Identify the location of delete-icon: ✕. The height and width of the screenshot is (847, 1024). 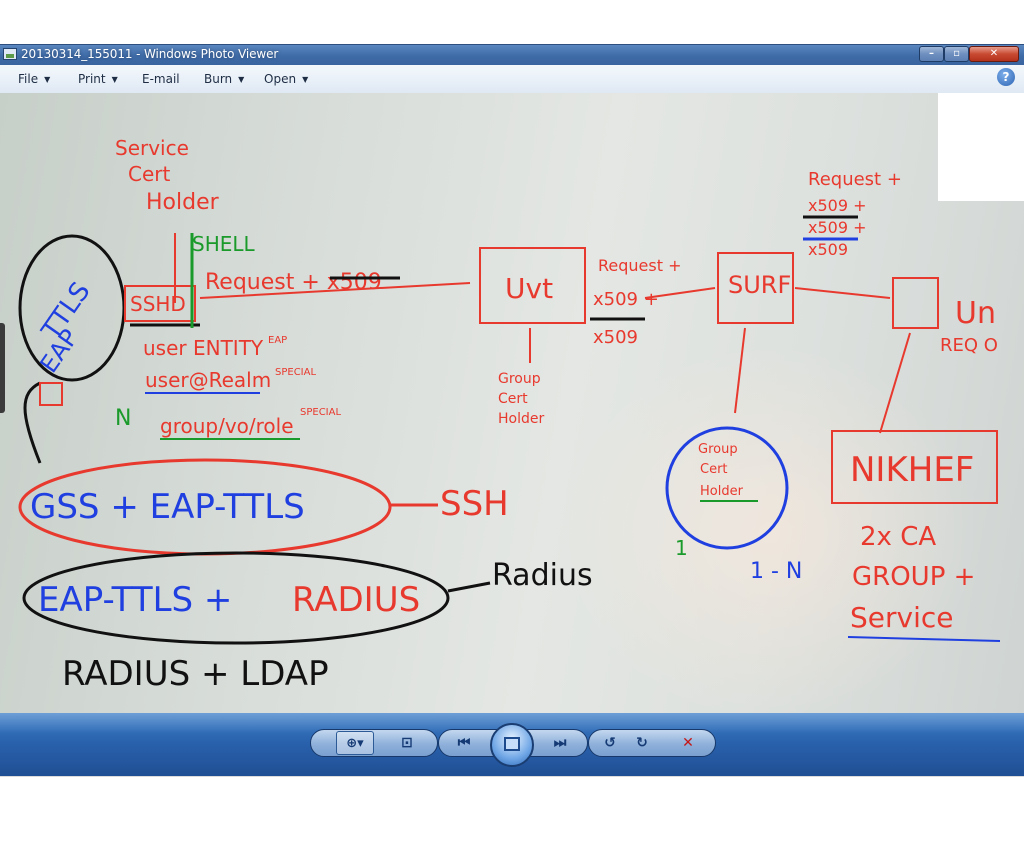
(688, 743).